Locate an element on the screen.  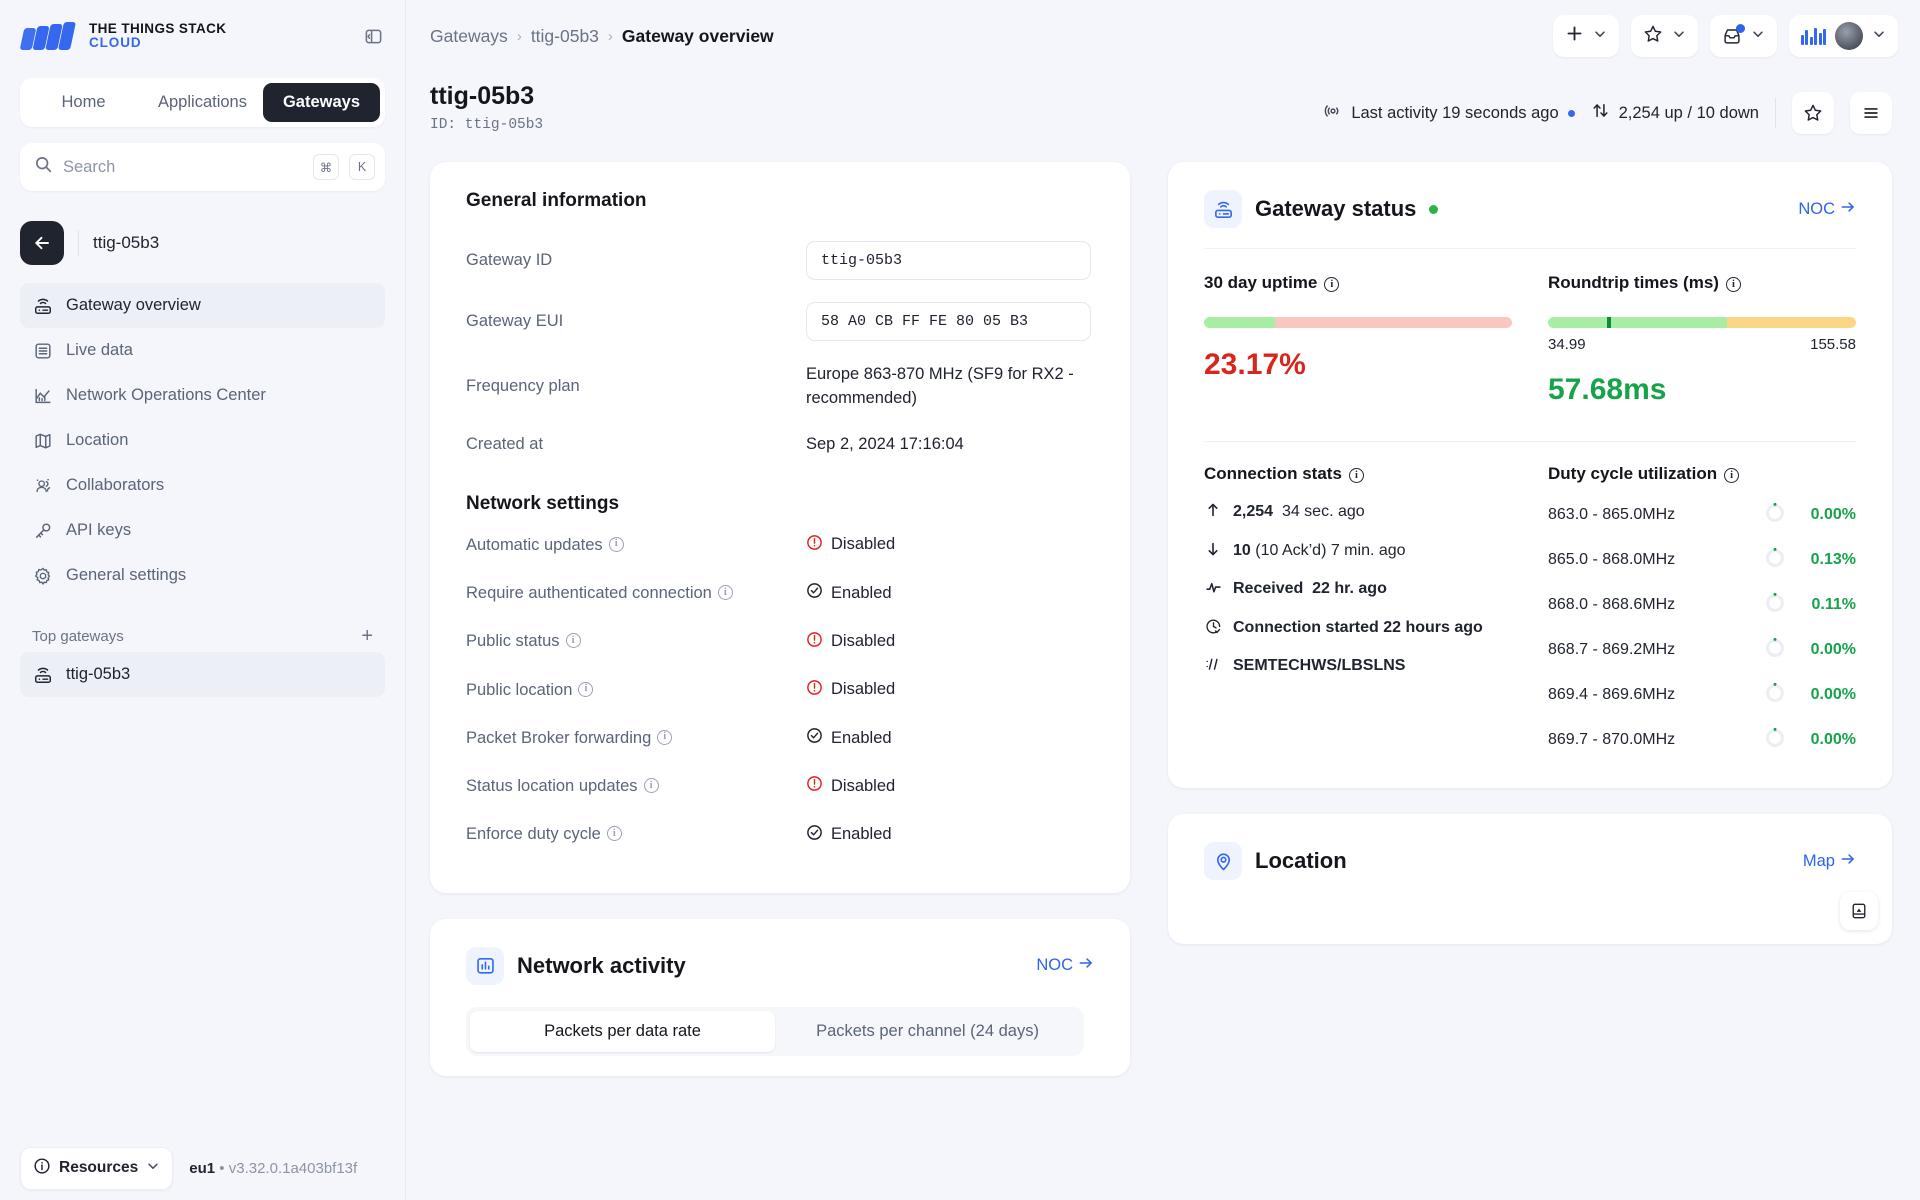
received-label: Received is located at coordinates (1268, 589).